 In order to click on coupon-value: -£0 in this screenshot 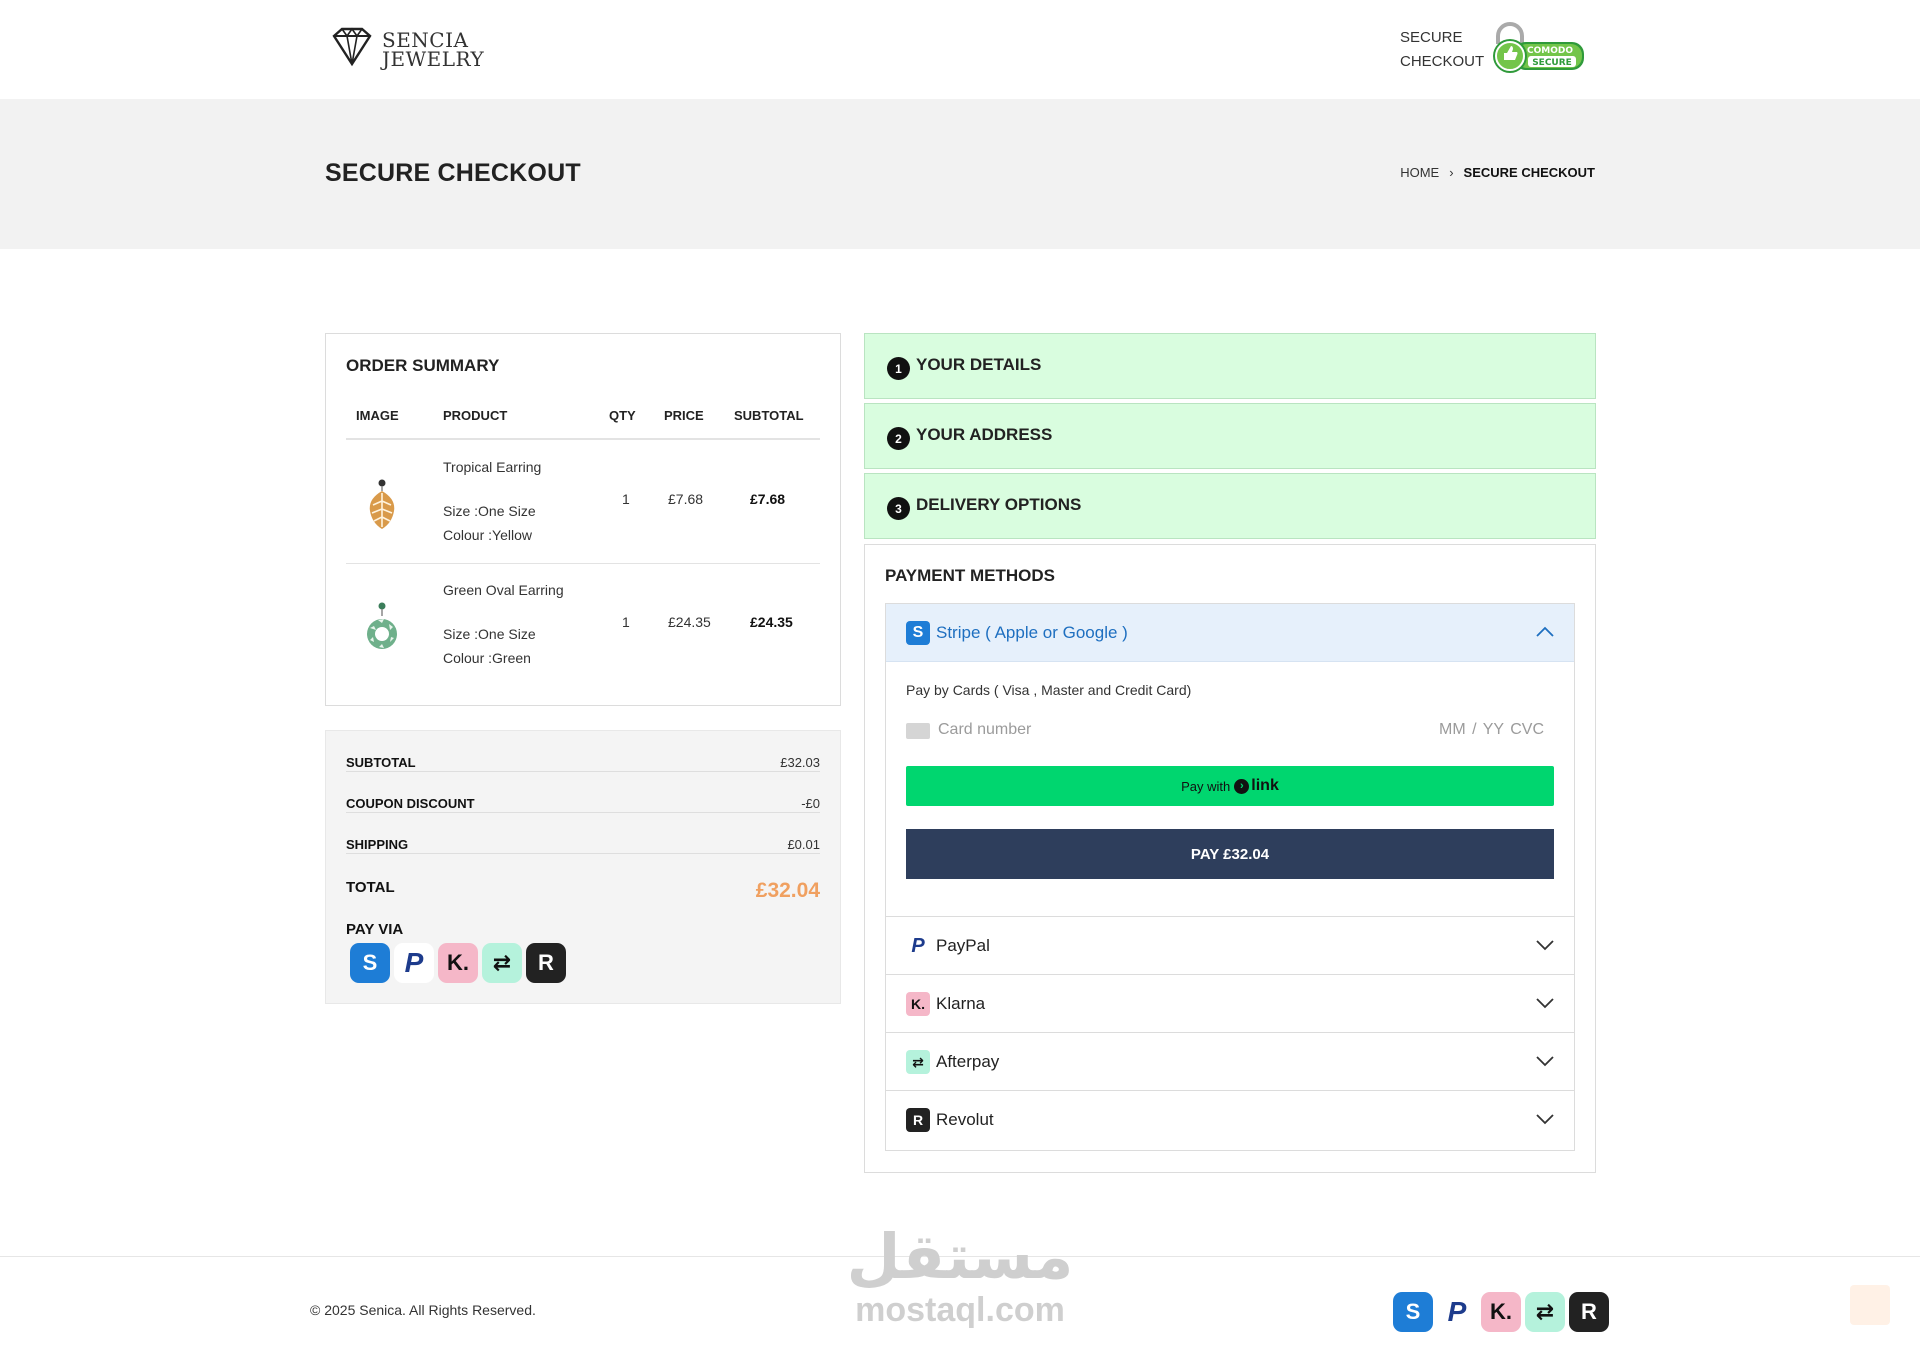, I will do `click(810, 803)`.